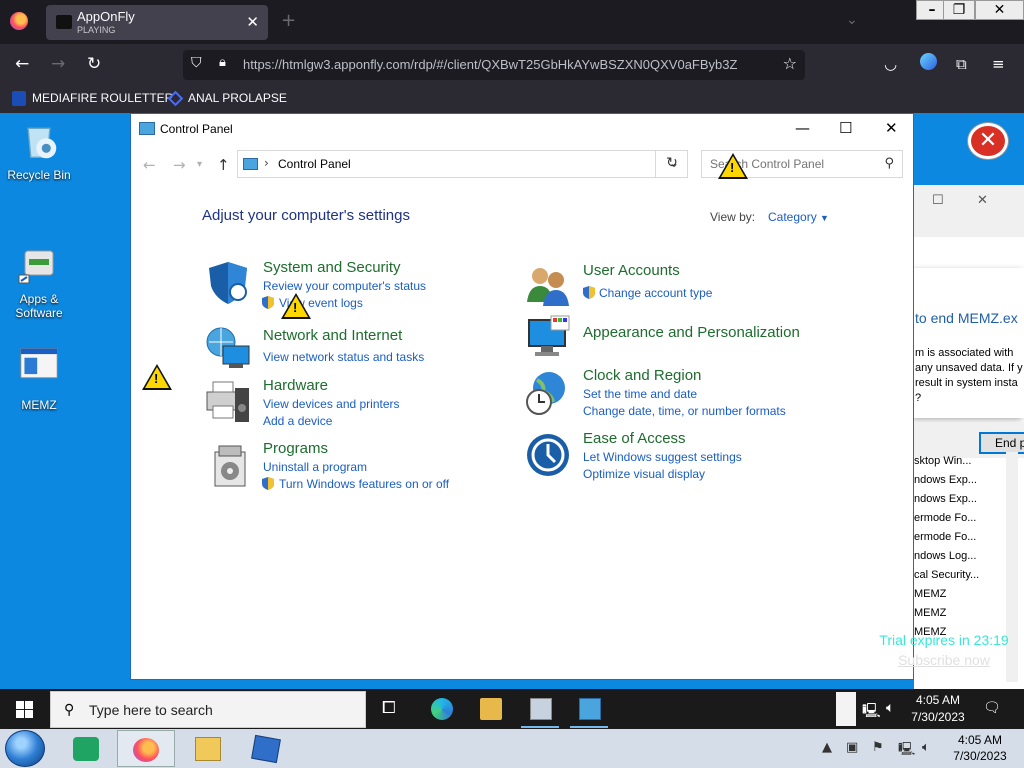  I want to click on category-programs: Programs, so click(295, 448).